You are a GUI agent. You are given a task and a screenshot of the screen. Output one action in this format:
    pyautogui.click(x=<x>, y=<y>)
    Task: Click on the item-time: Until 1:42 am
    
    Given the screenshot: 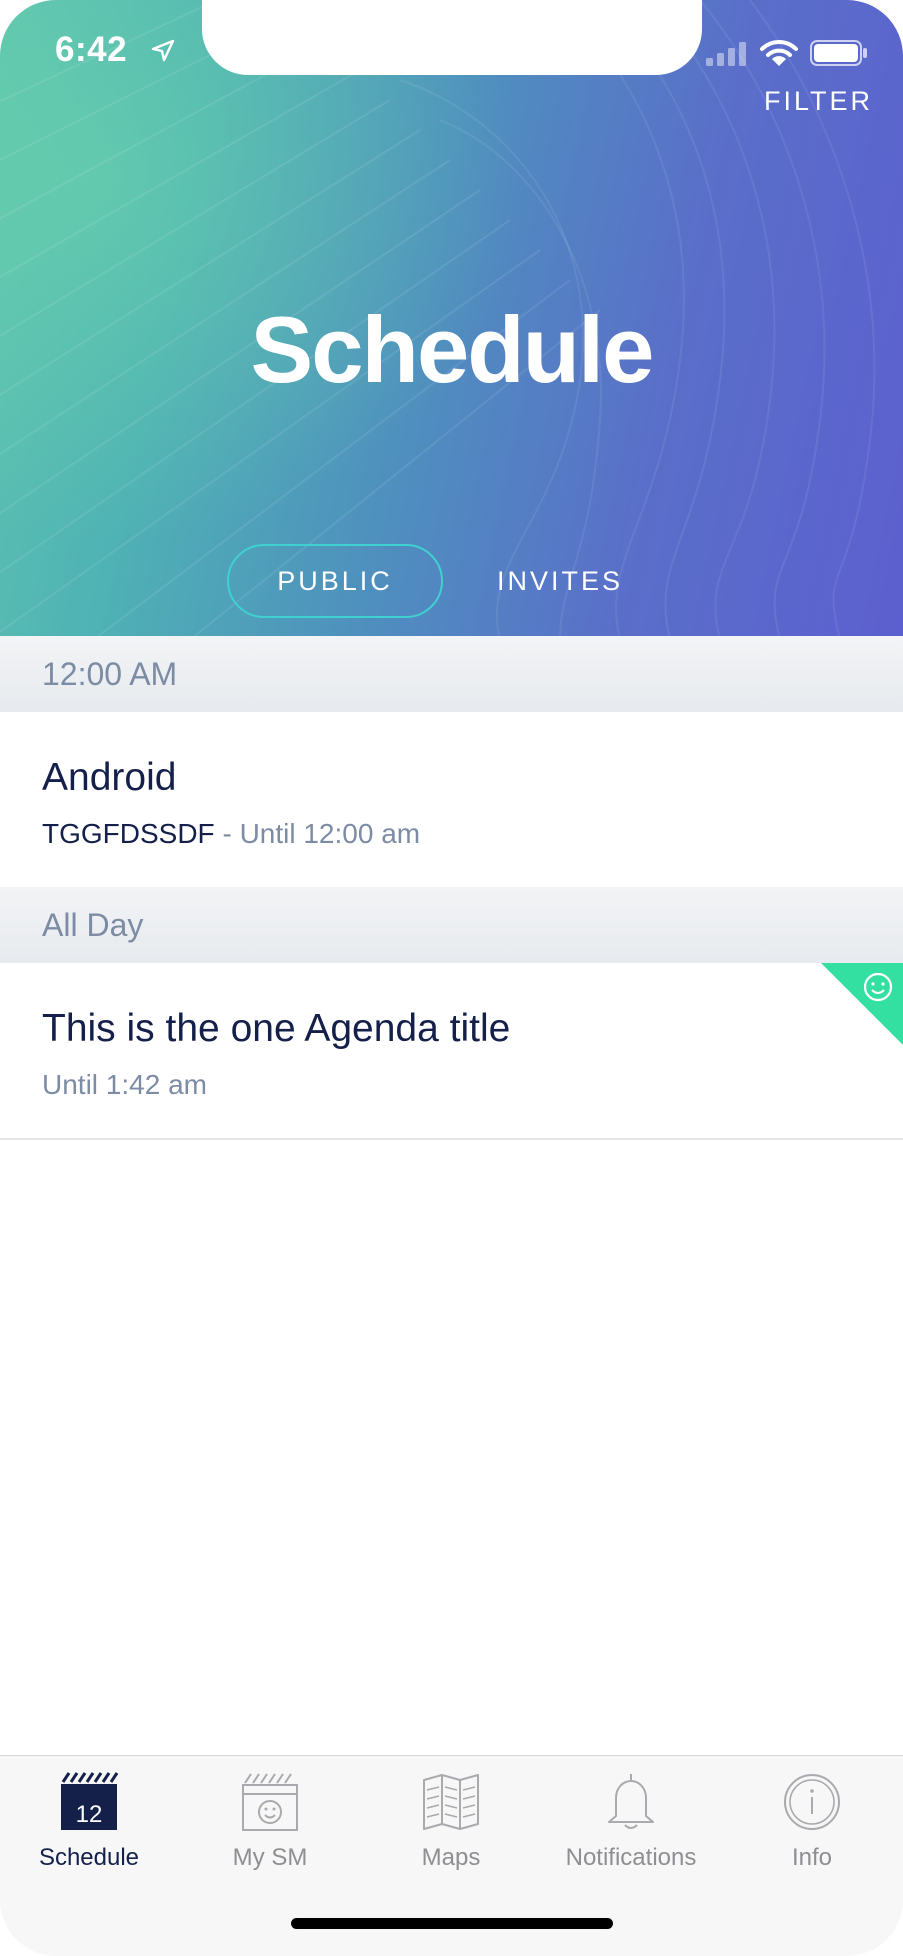 What is the action you would take?
    pyautogui.click(x=124, y=1084)
    